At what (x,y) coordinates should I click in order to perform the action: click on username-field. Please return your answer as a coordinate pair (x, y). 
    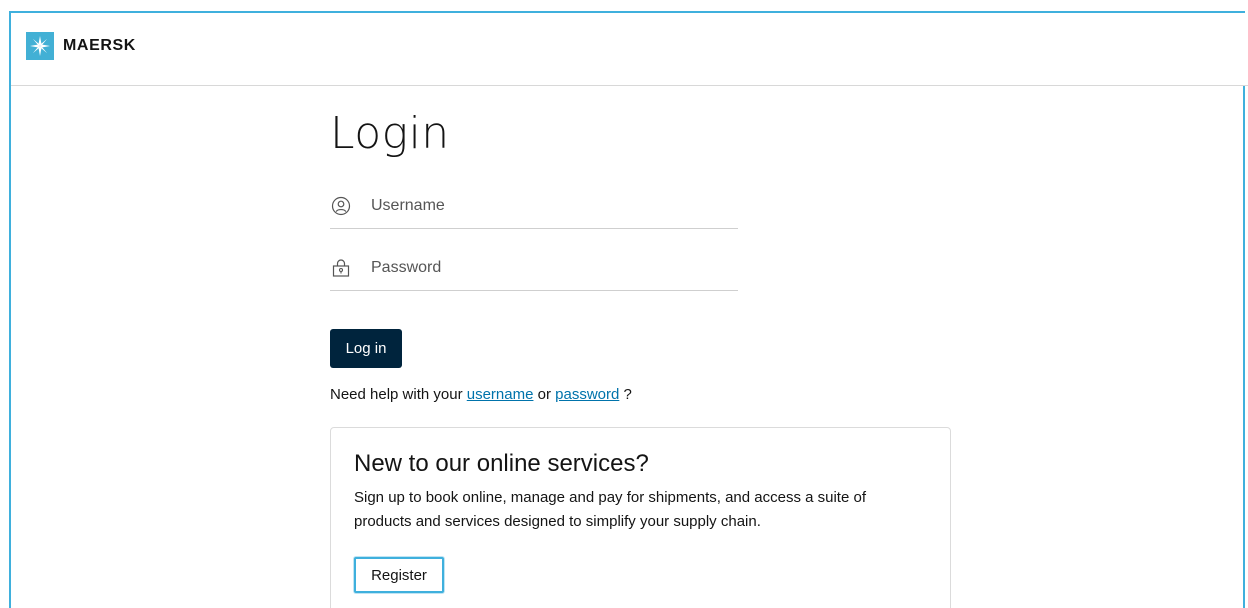
    Looking at the image, I should click on (534, 206).